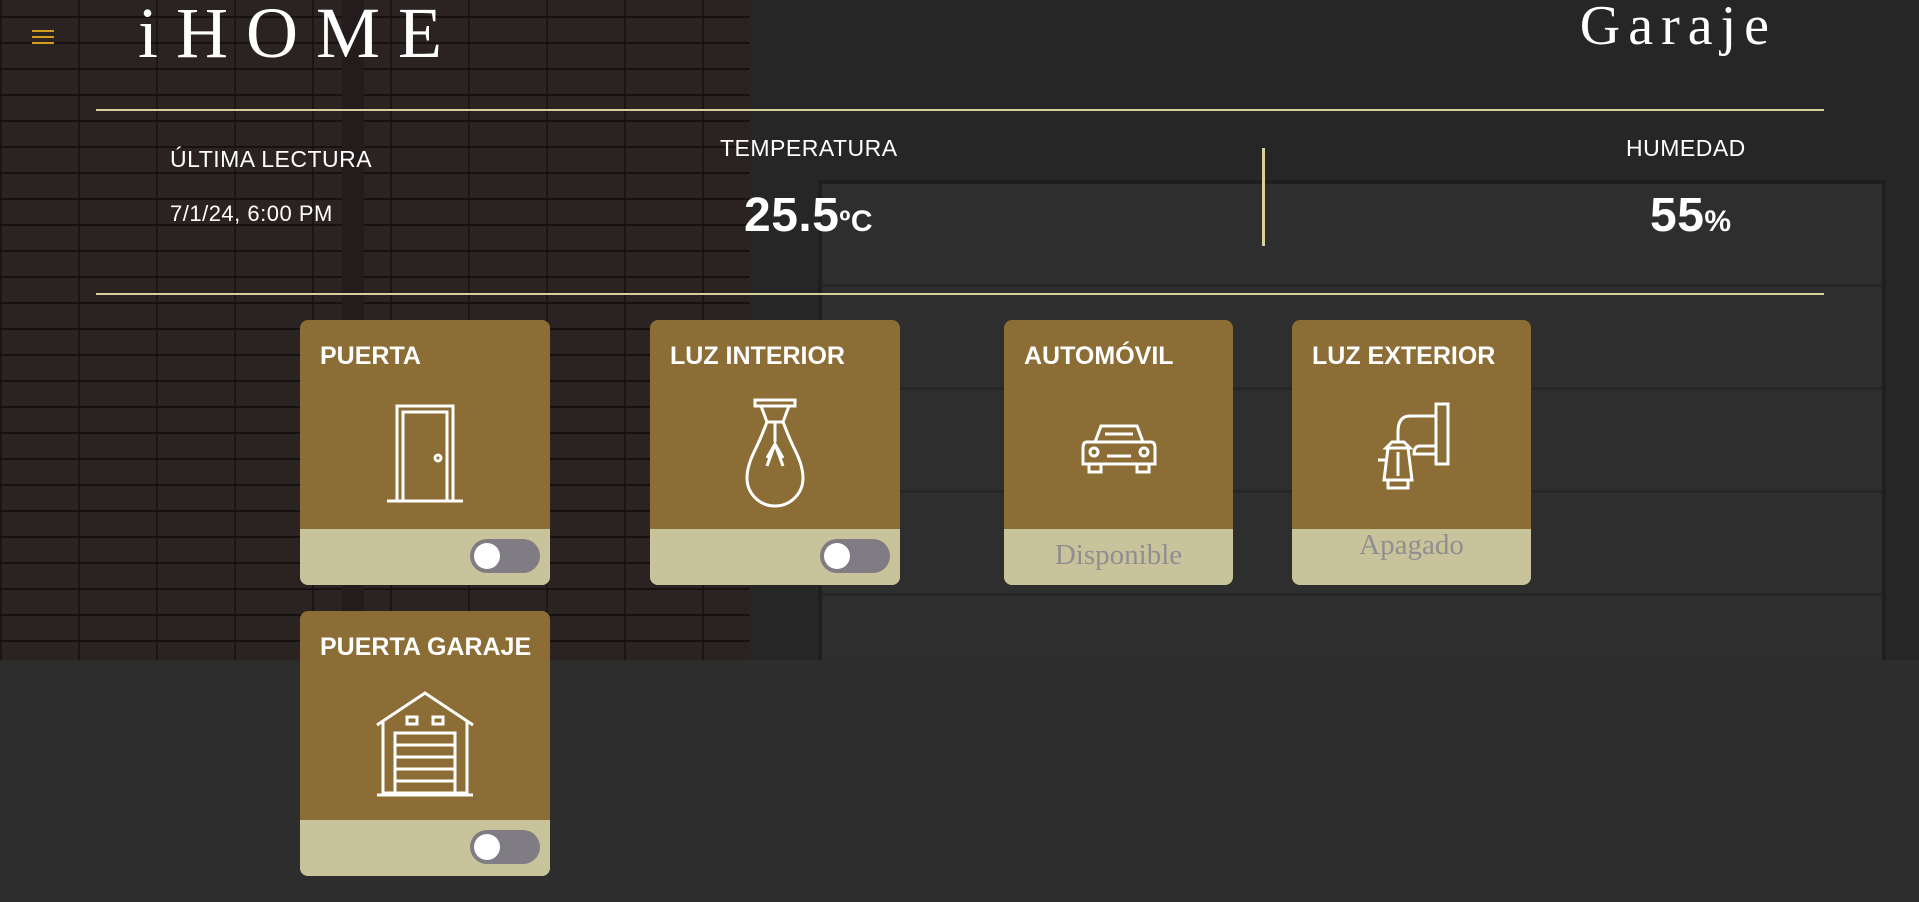  I want to click on wall-lantern-icon, so click(1411, 452).